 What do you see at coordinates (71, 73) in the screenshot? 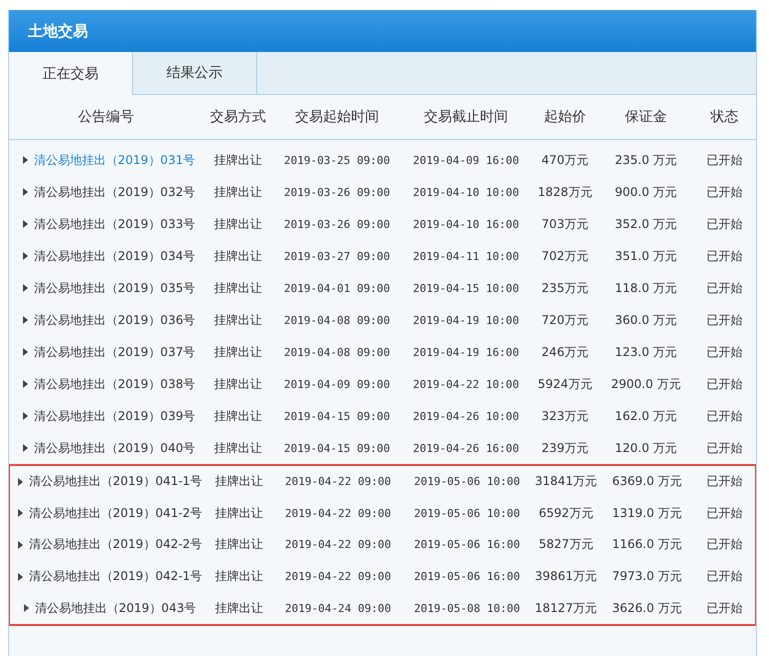
I see `tab: 正在交易` at bounding box center [71, 73].